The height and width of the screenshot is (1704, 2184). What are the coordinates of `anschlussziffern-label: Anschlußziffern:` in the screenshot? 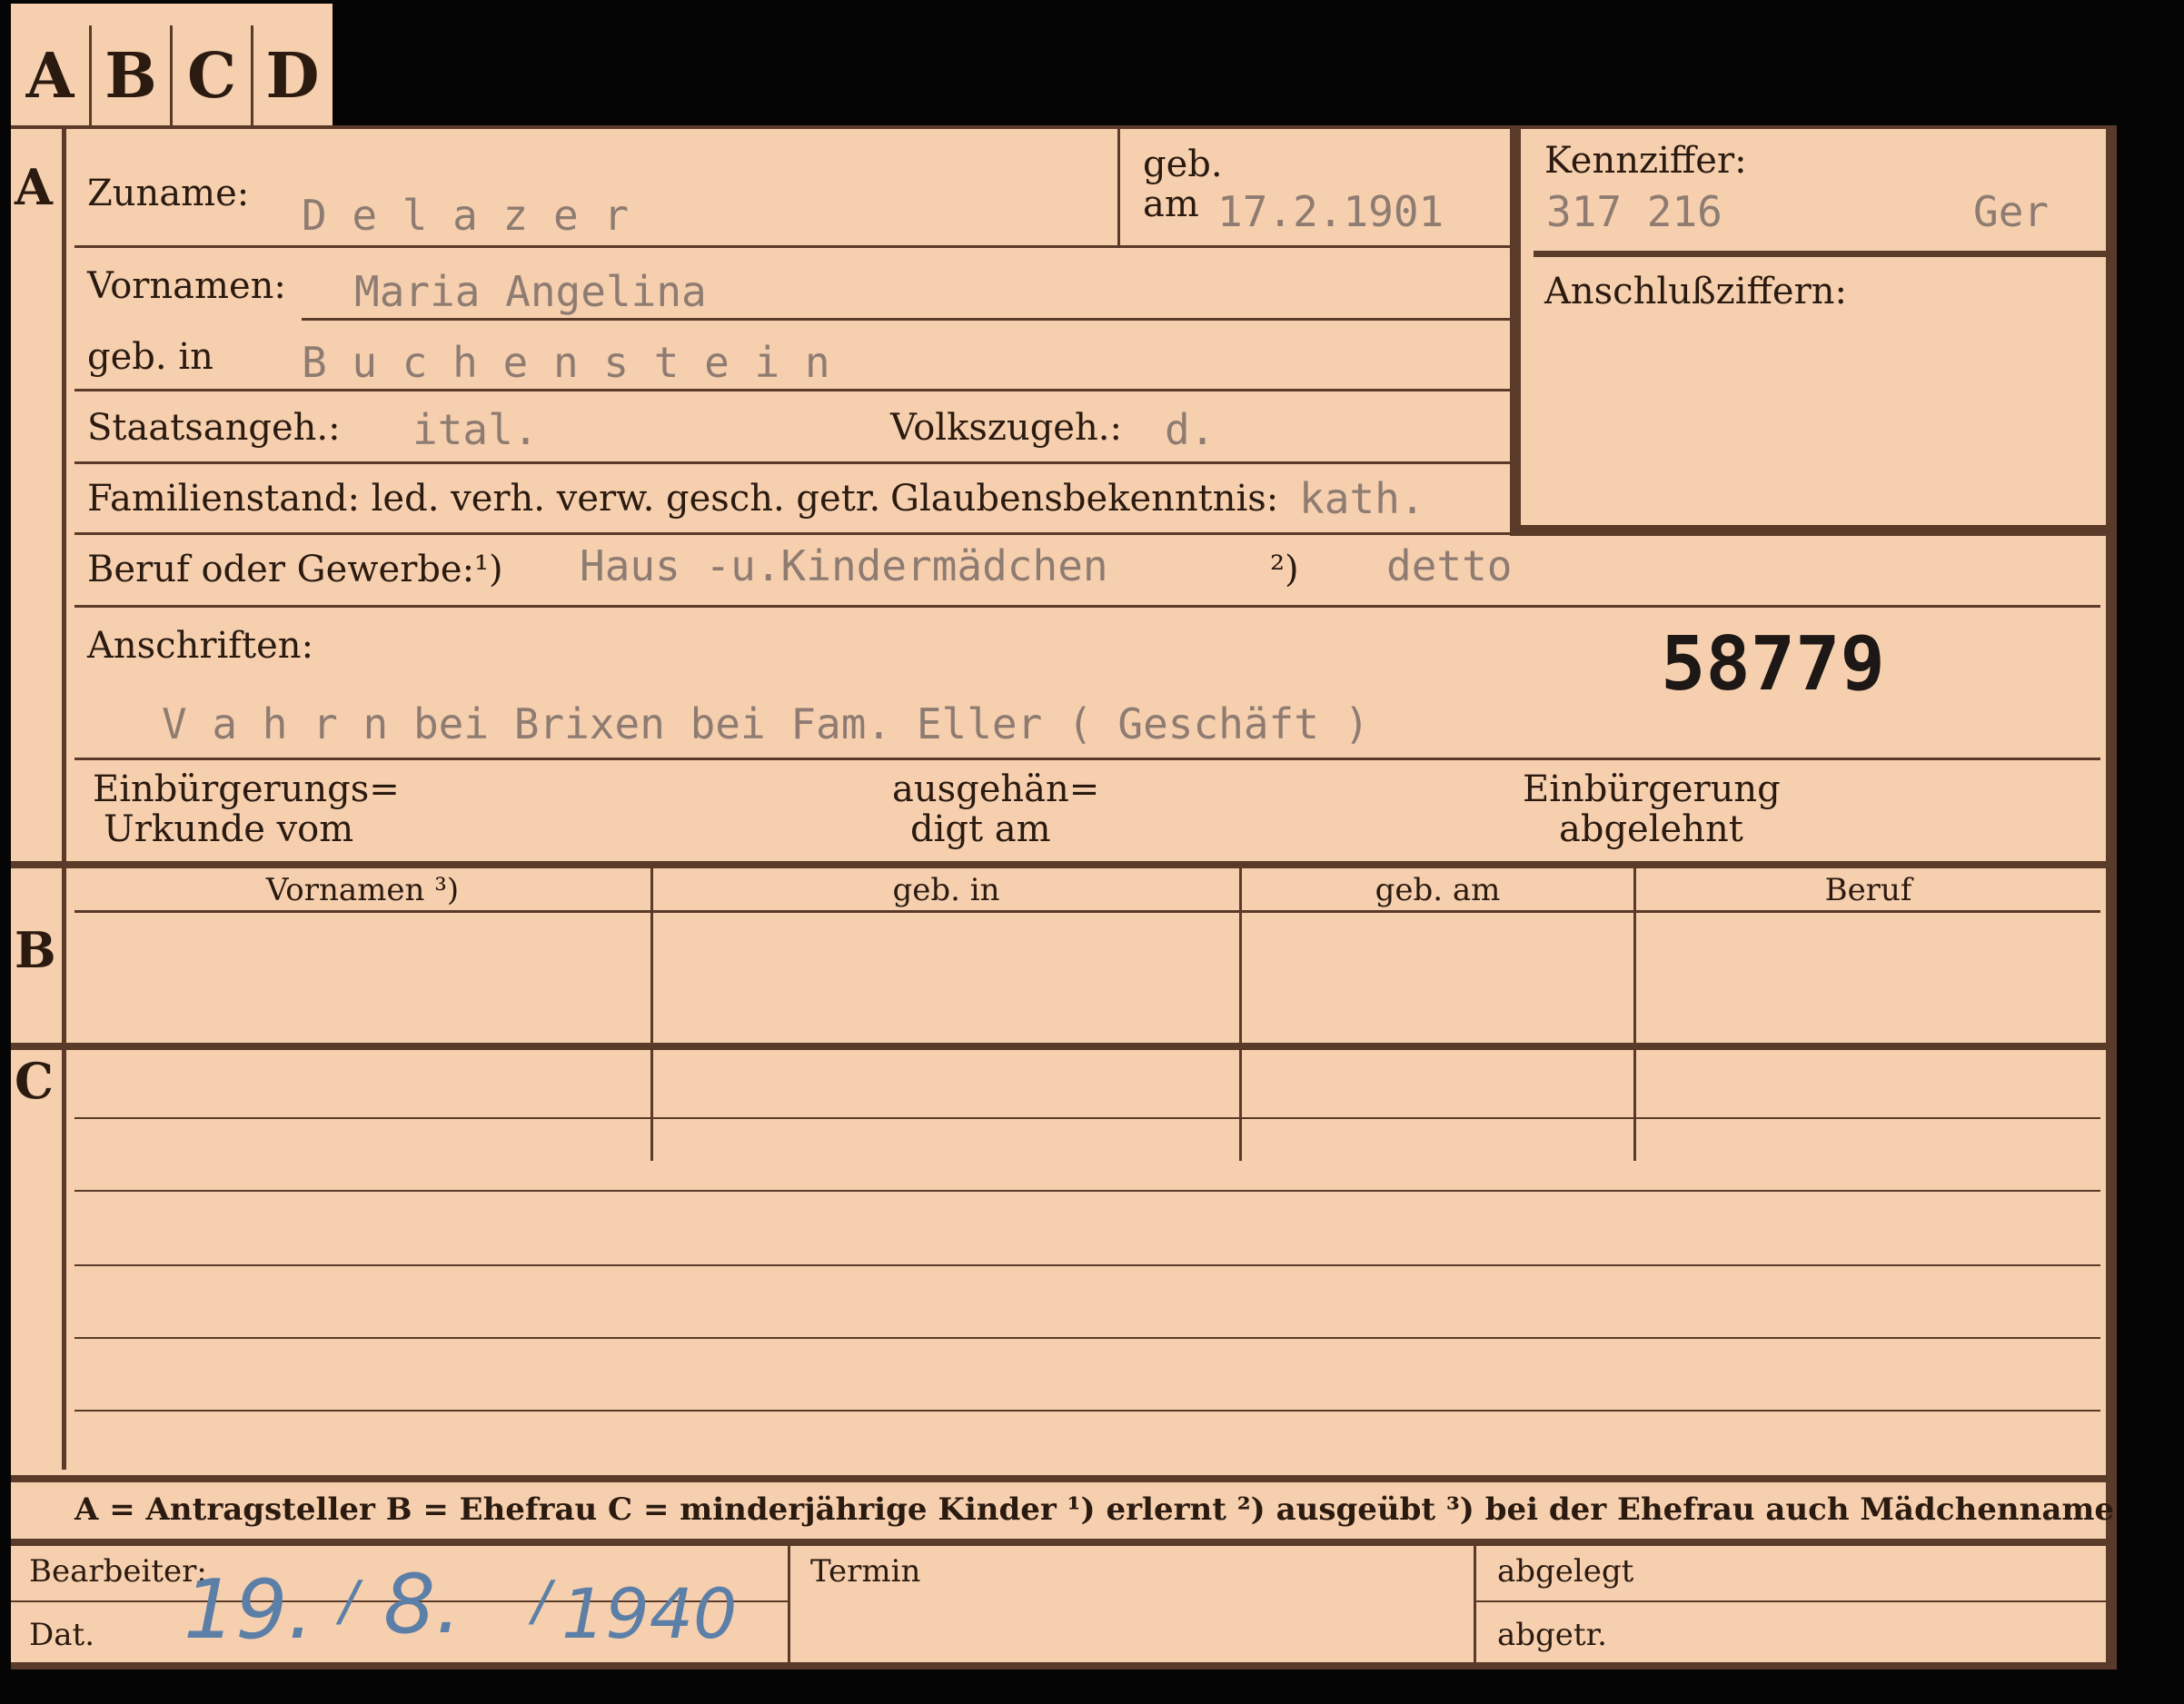 It's located at (1695, 291).